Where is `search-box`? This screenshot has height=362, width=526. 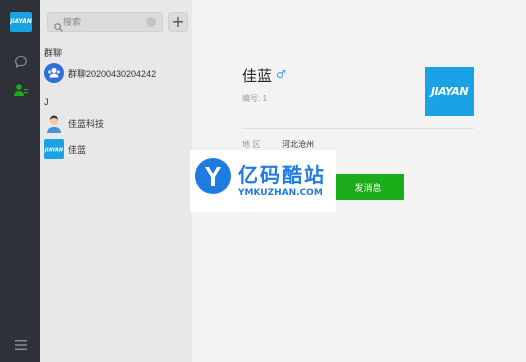 search-box is located at coordinates (105, 22).